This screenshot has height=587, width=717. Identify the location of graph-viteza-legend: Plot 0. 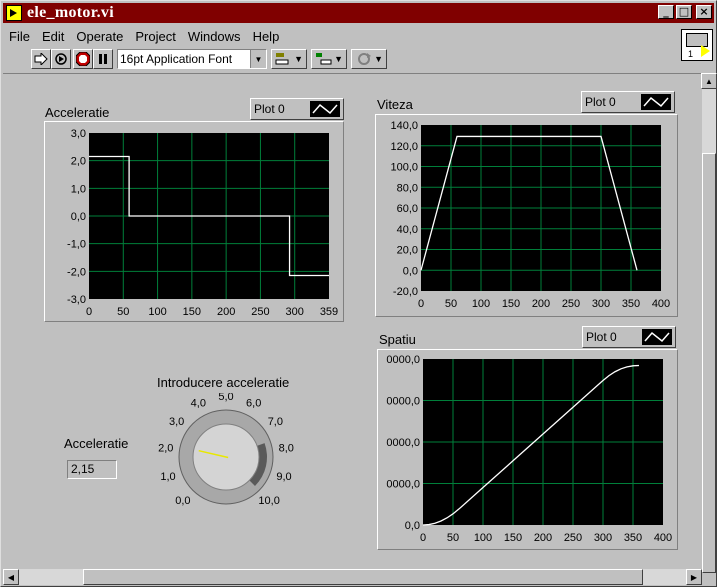
(628, 102).